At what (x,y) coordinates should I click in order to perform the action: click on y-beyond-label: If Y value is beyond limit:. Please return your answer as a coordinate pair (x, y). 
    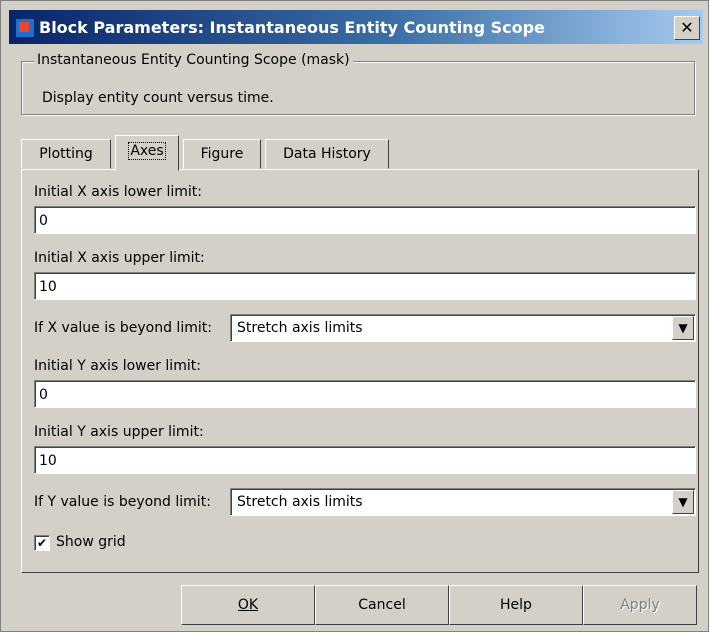
    Looking at the image, I should click on (122, 502).